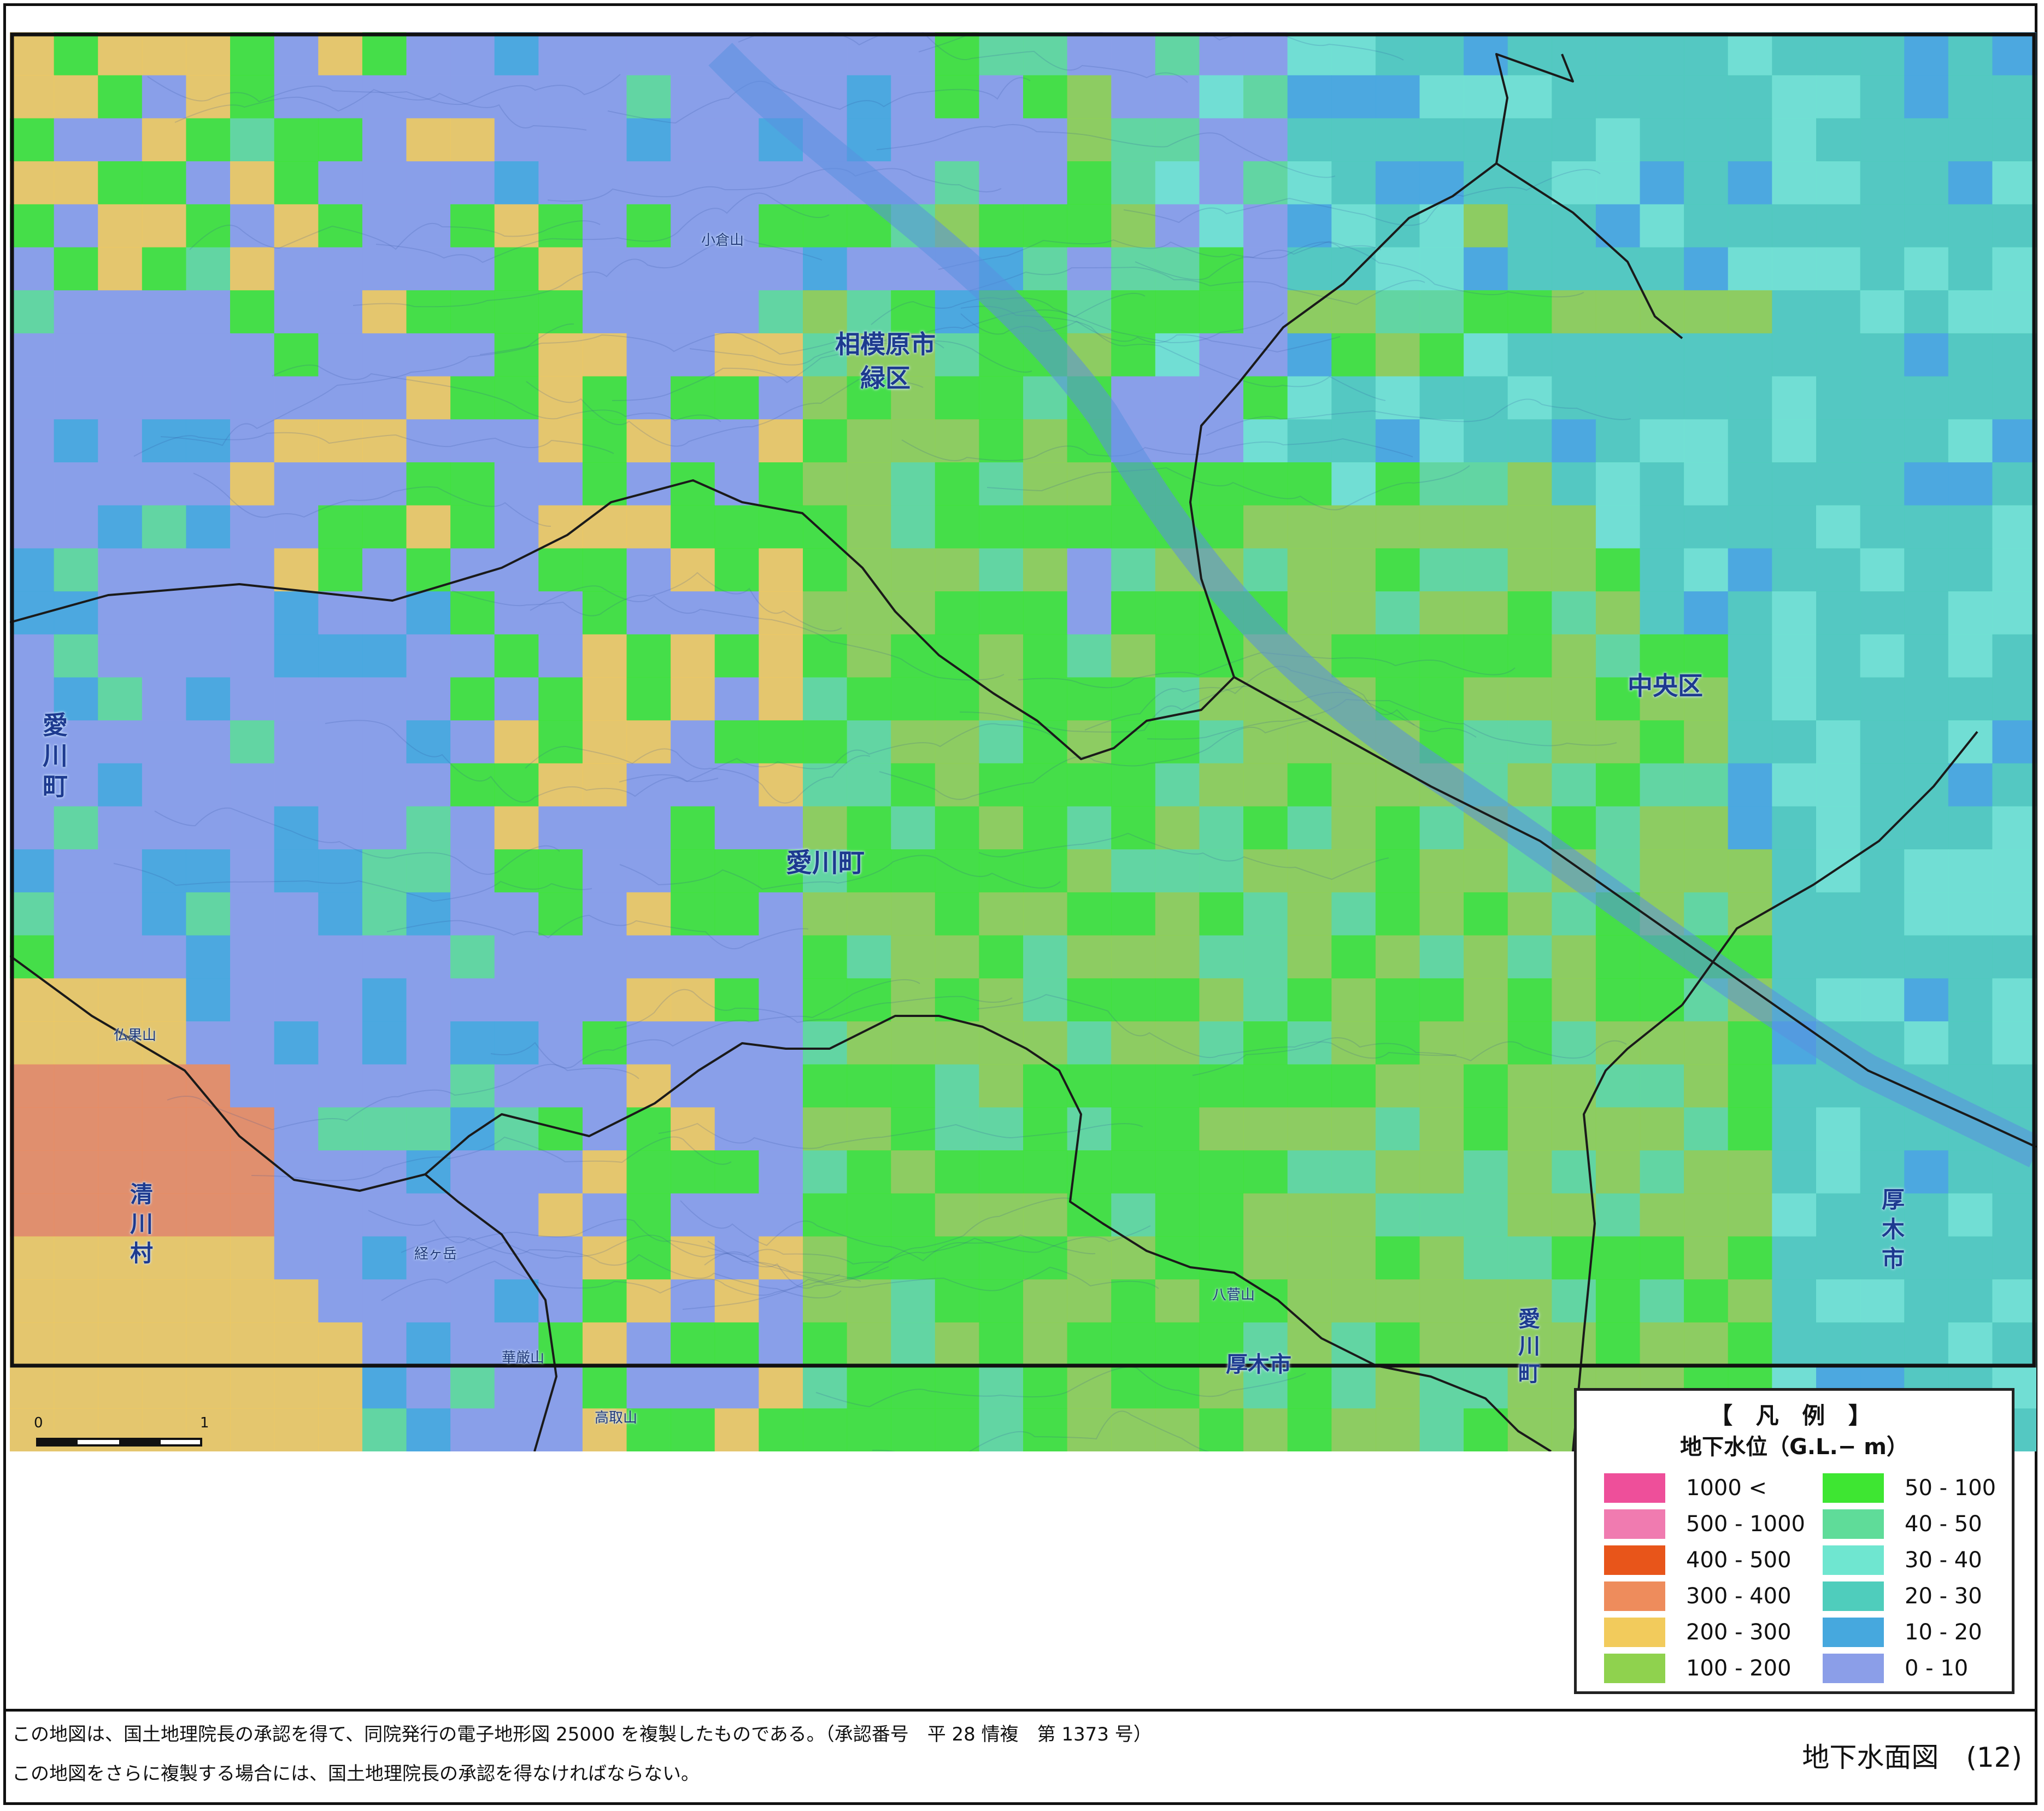 This screenshot has width=2044, height=1811. I want to click on sheet-title: 地下水面図 (12), so click(1912, 1757).